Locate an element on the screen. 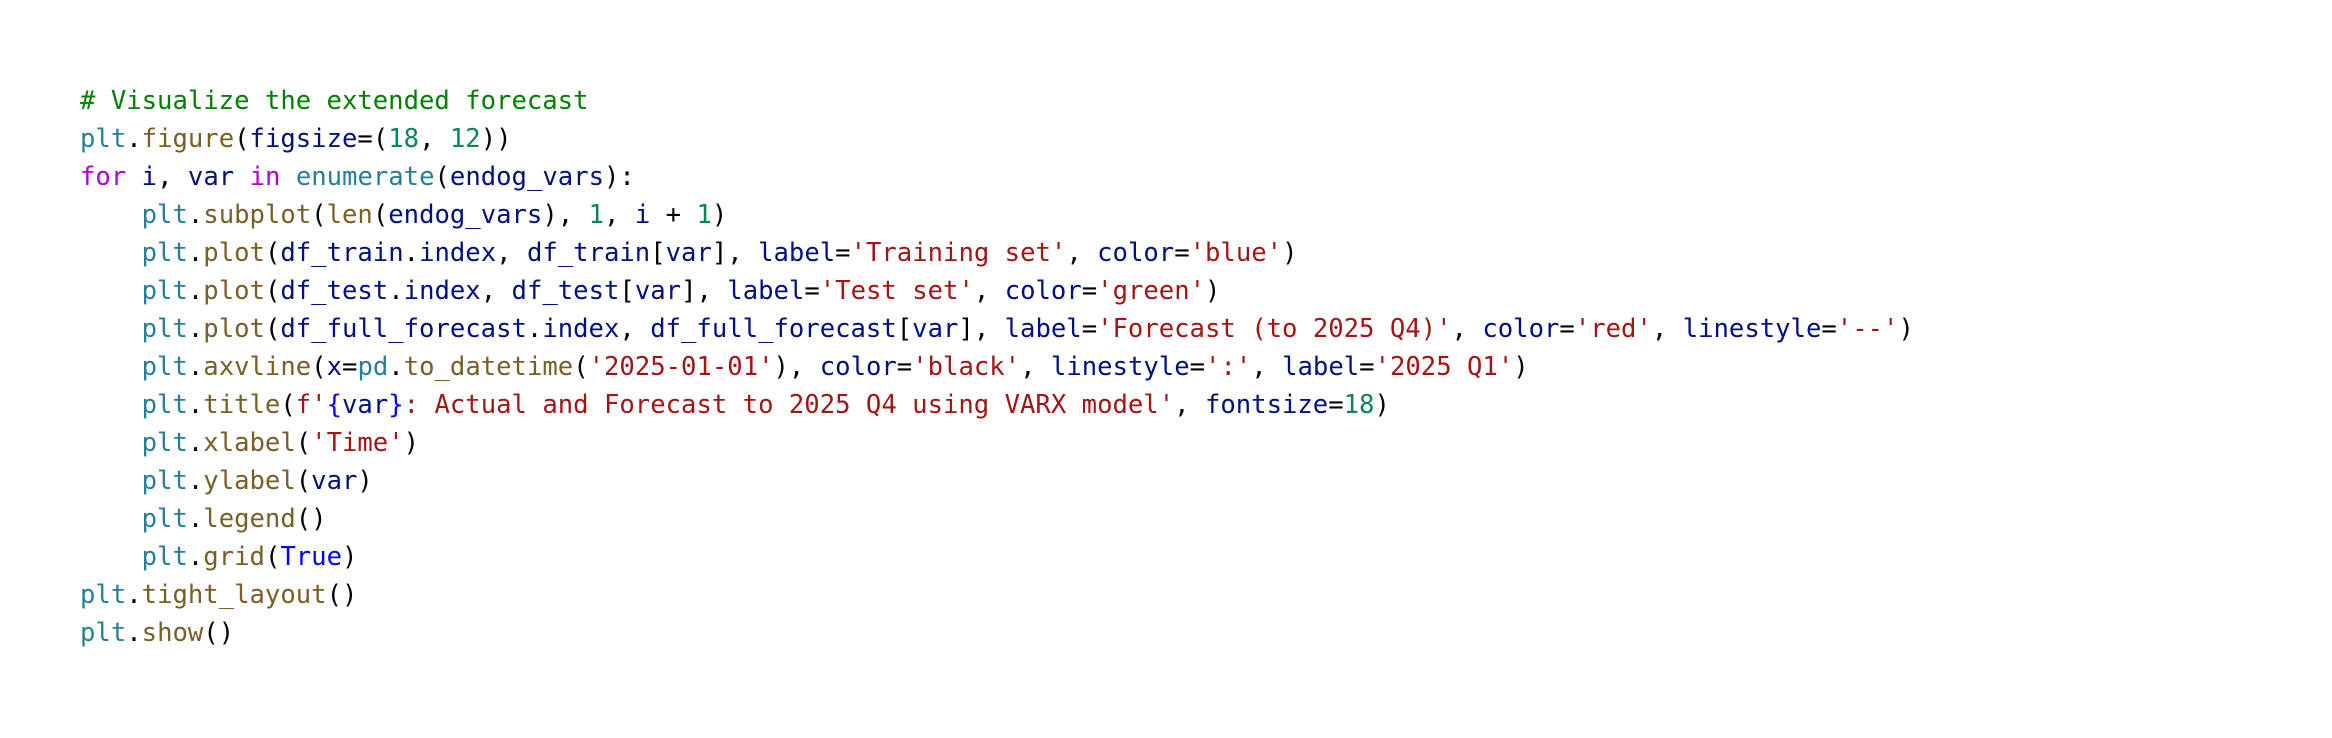 Image resolution: width=2332 pixels, height=738 pixels. function-token: show is located at coordinates (172, 633).